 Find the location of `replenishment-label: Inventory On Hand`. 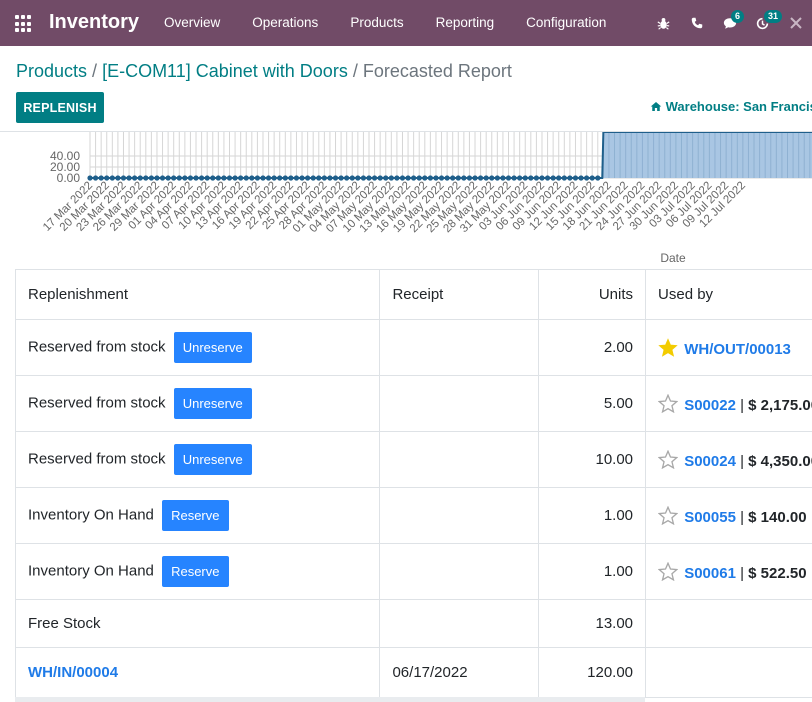

replenishment-label: Inventory On Hand is located at coordinates (91, 515).